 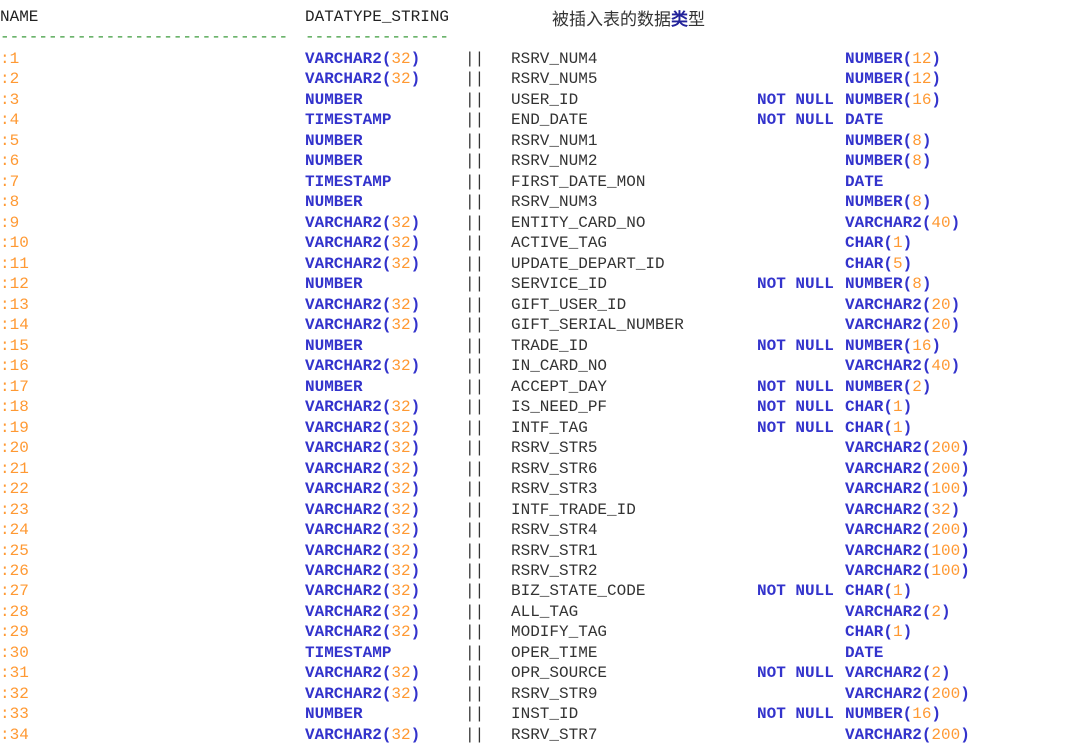 I want to click on type-length: 16, so click(x=922, y=714).